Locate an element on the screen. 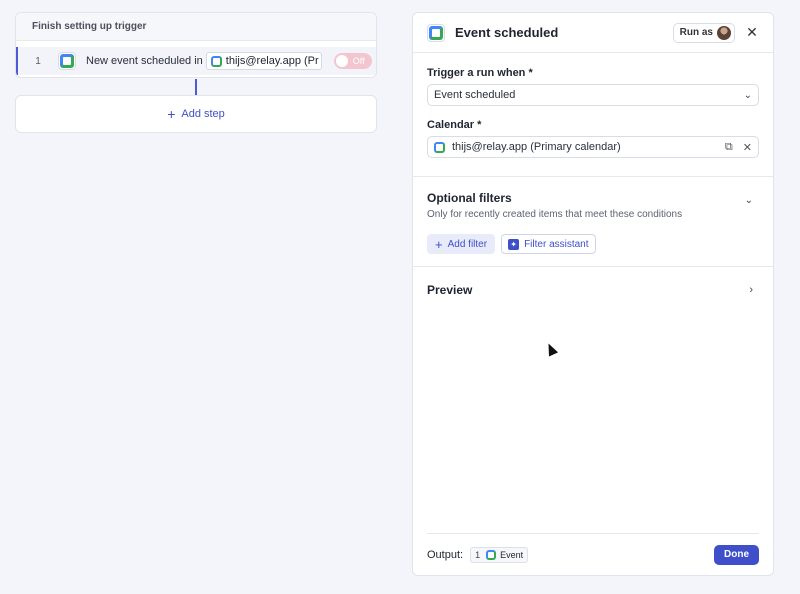 The image size is (800, 594). run-as-label: Run as is located at coordinates (696, 32).